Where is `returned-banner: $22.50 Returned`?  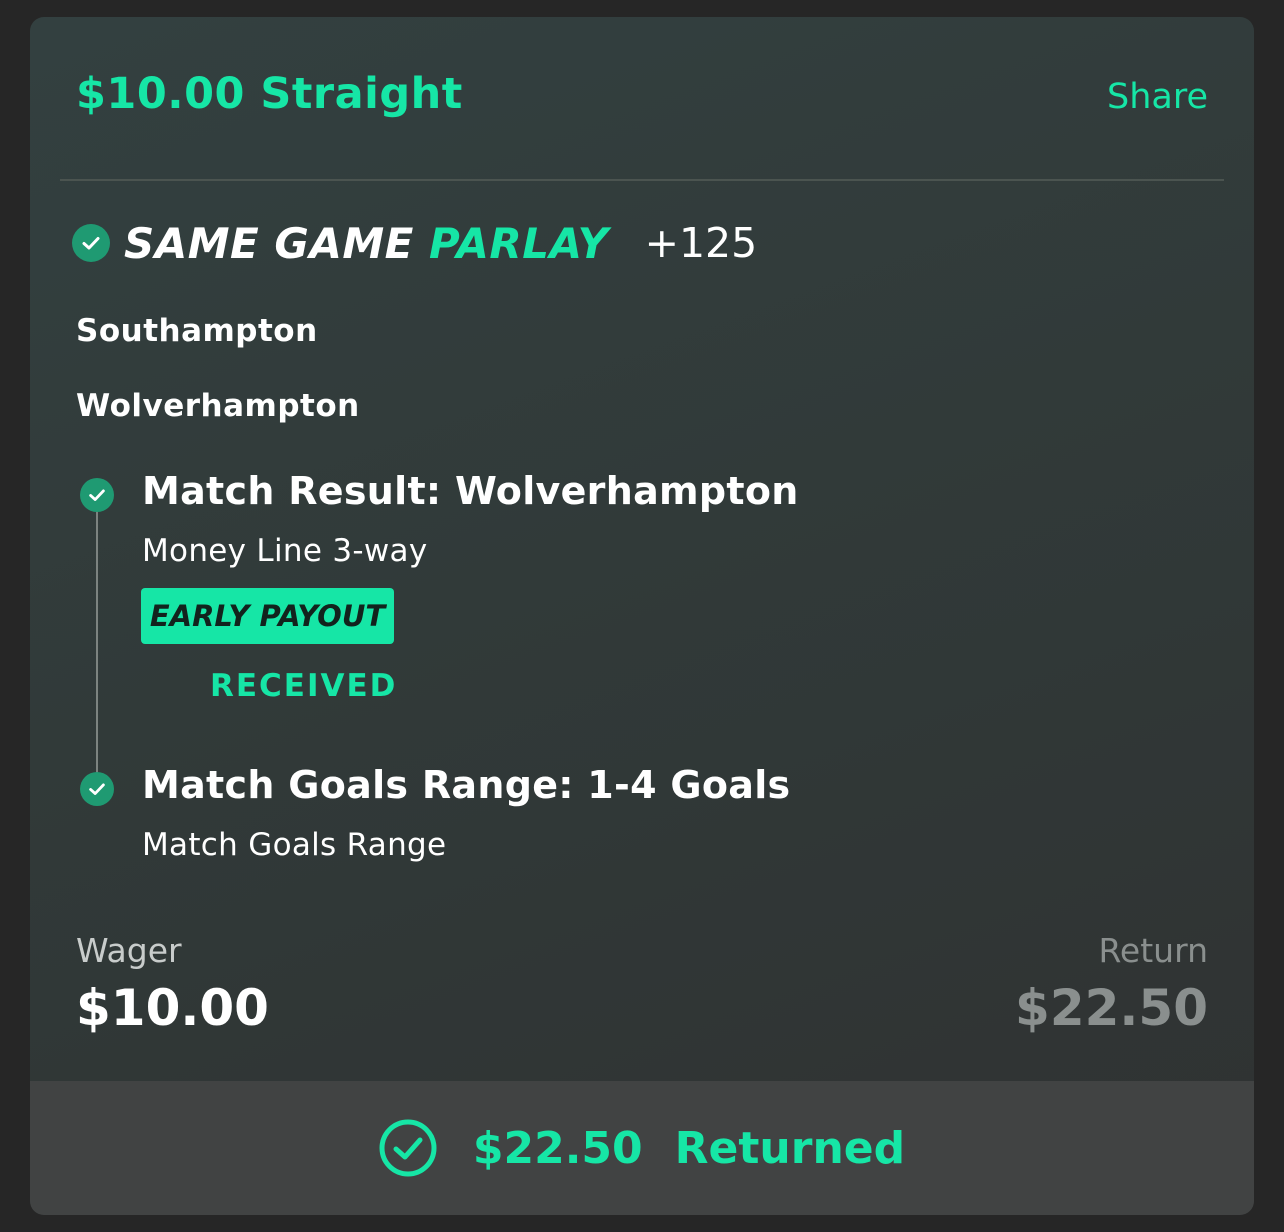 returned-banner: $22.50 Returned is located at coordinates (642, 1148).